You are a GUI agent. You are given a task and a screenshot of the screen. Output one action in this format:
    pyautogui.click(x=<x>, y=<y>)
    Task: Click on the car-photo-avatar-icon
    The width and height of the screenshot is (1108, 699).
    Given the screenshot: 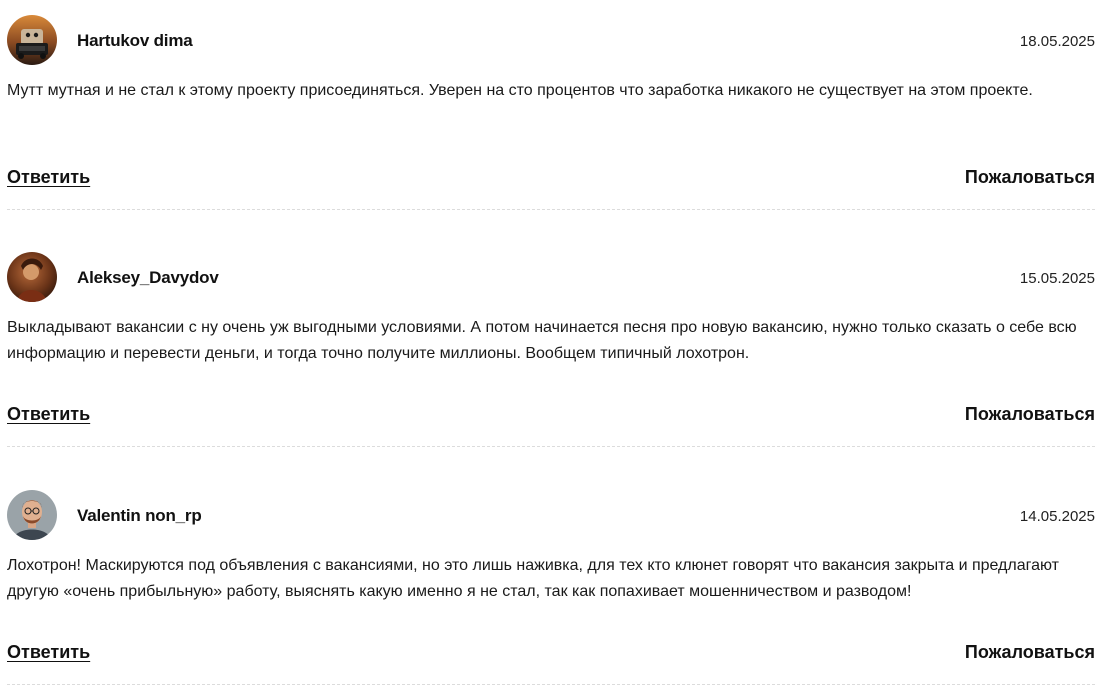 What is the action you would take?
    pyautogui.click(x=32, y=40)
    